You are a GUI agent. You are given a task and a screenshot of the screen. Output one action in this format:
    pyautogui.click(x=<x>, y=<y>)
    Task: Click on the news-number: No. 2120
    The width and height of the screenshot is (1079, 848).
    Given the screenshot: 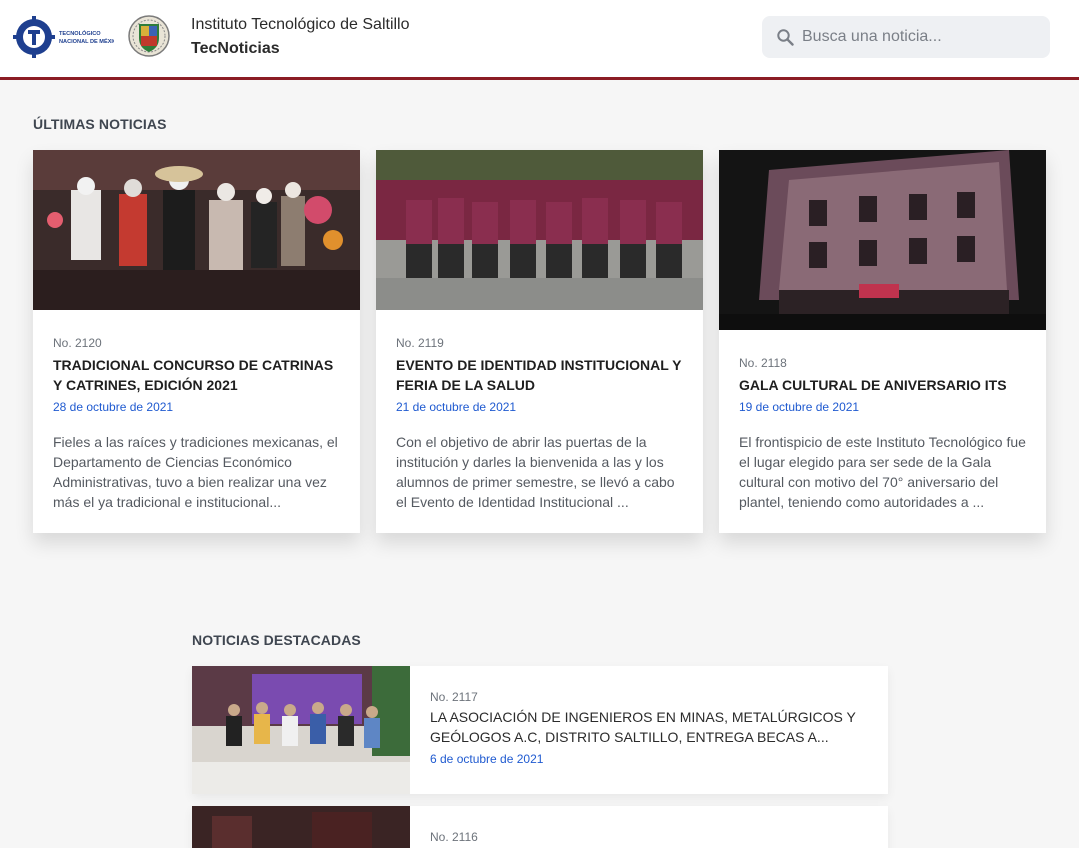 What is the action you would take?
    pyautogui.click(x=77, y=343)
    